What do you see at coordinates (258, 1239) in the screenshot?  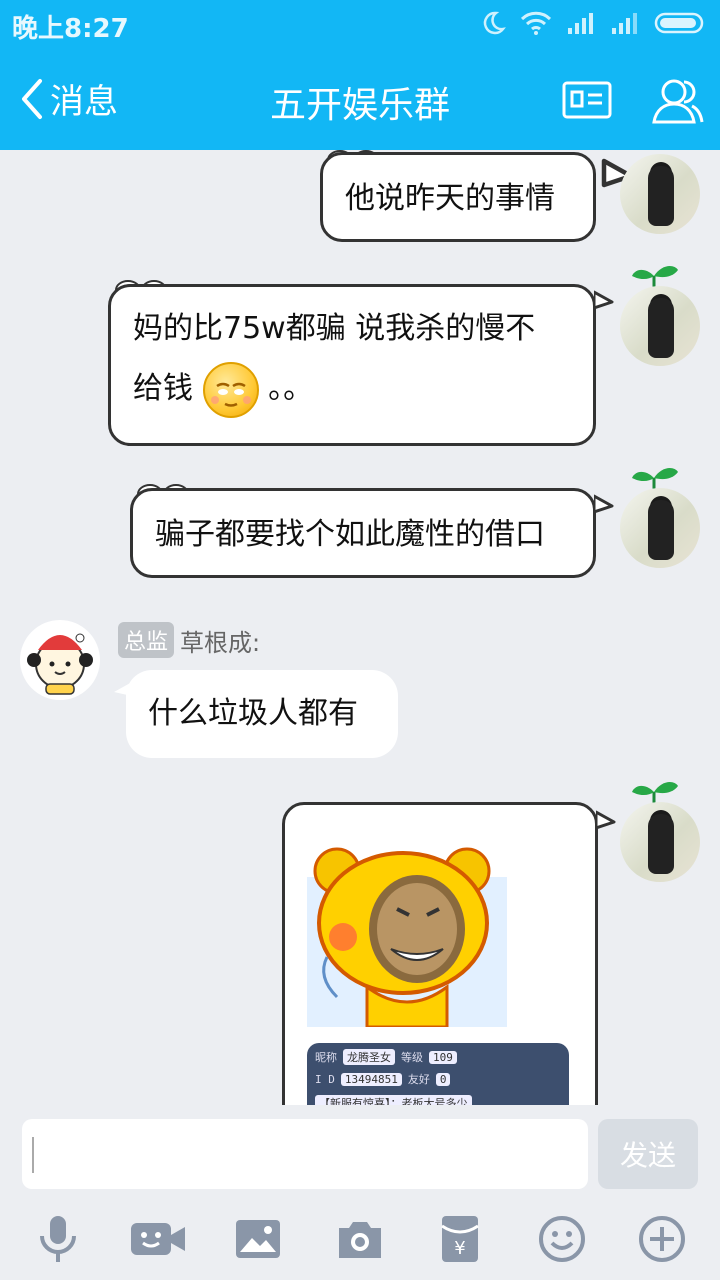 I see `image-icon` at bounding box center [258, 1239].